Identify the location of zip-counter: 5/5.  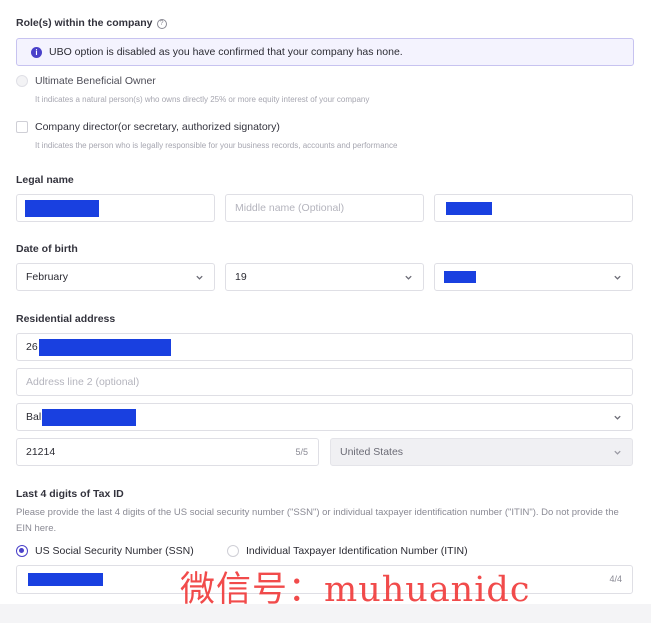
(301, 452).